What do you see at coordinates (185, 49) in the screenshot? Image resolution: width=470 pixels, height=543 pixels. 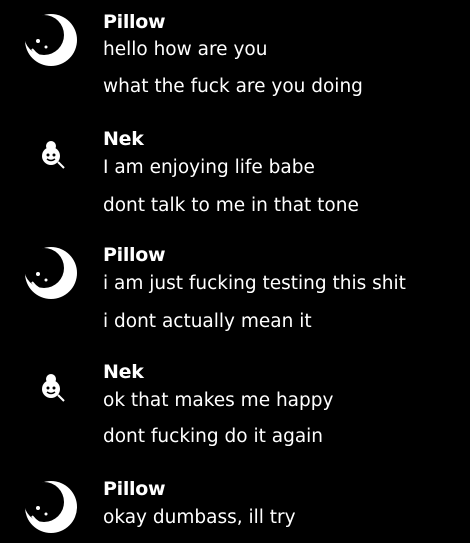 I see `message-line: hello how are you` at bounding box center [185, 49].